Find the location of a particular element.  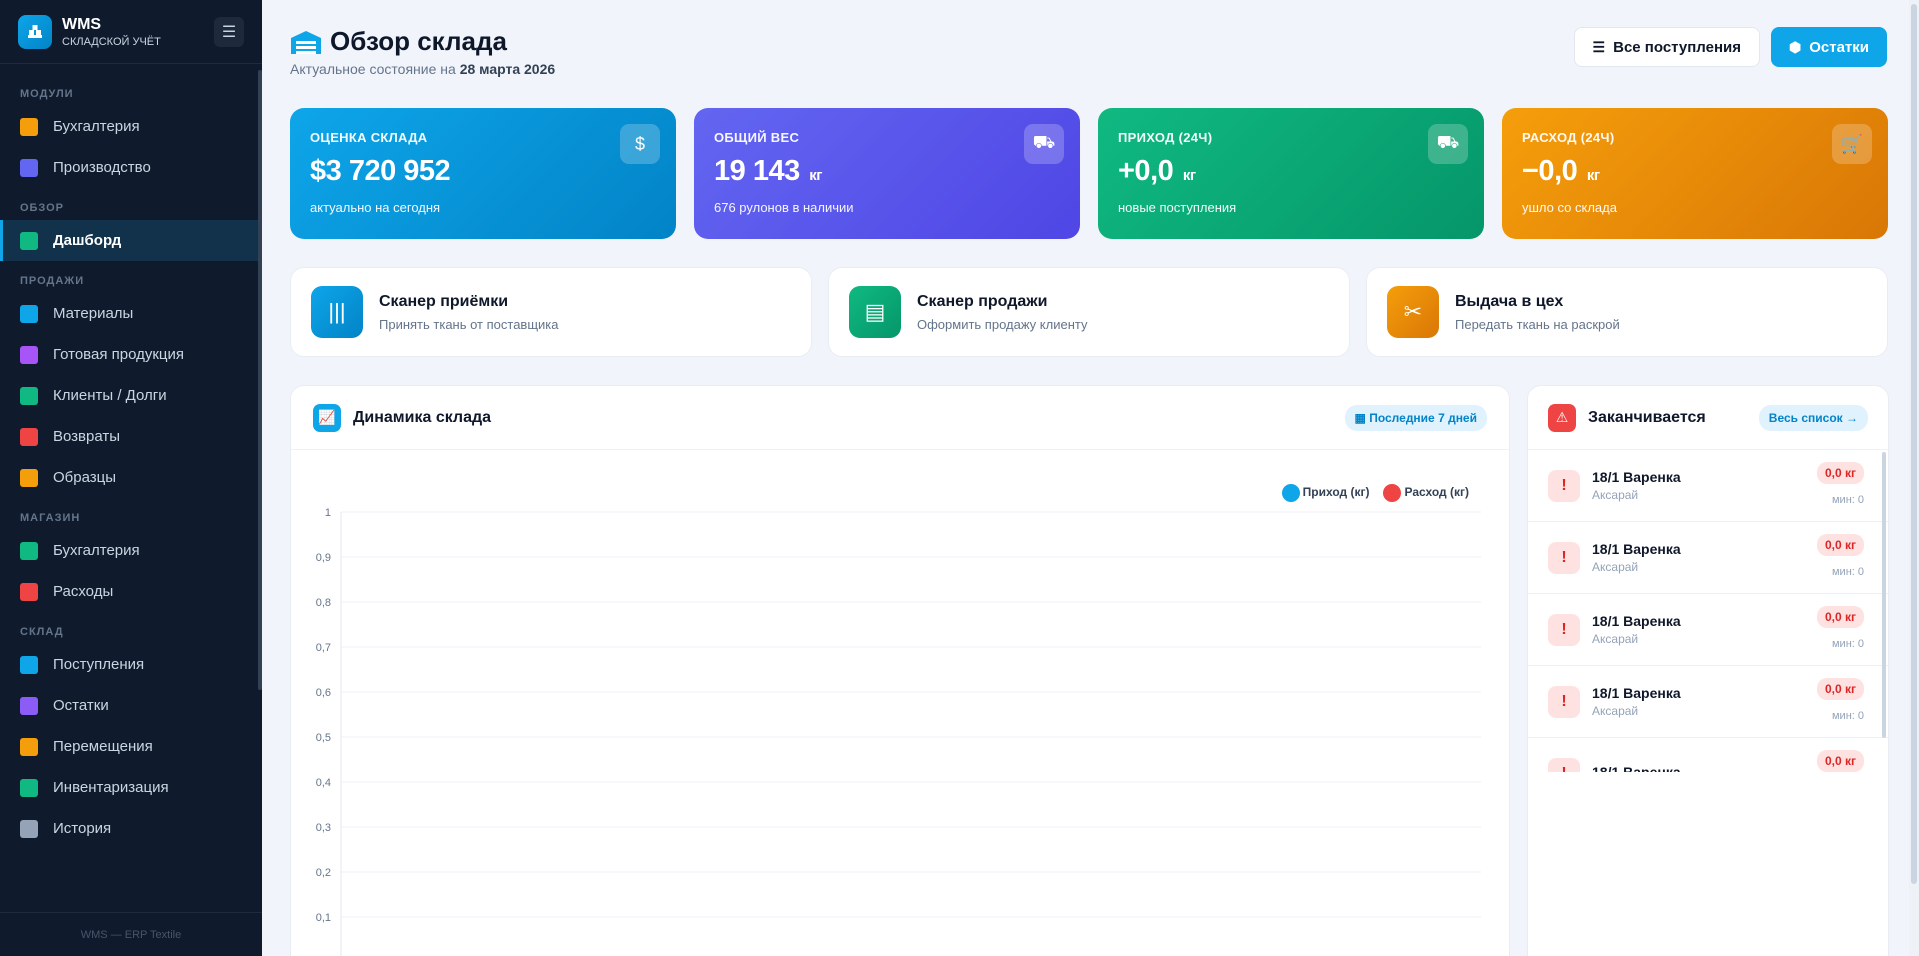

weight-icon: ⛟ is located at coordinates (1044, 144).